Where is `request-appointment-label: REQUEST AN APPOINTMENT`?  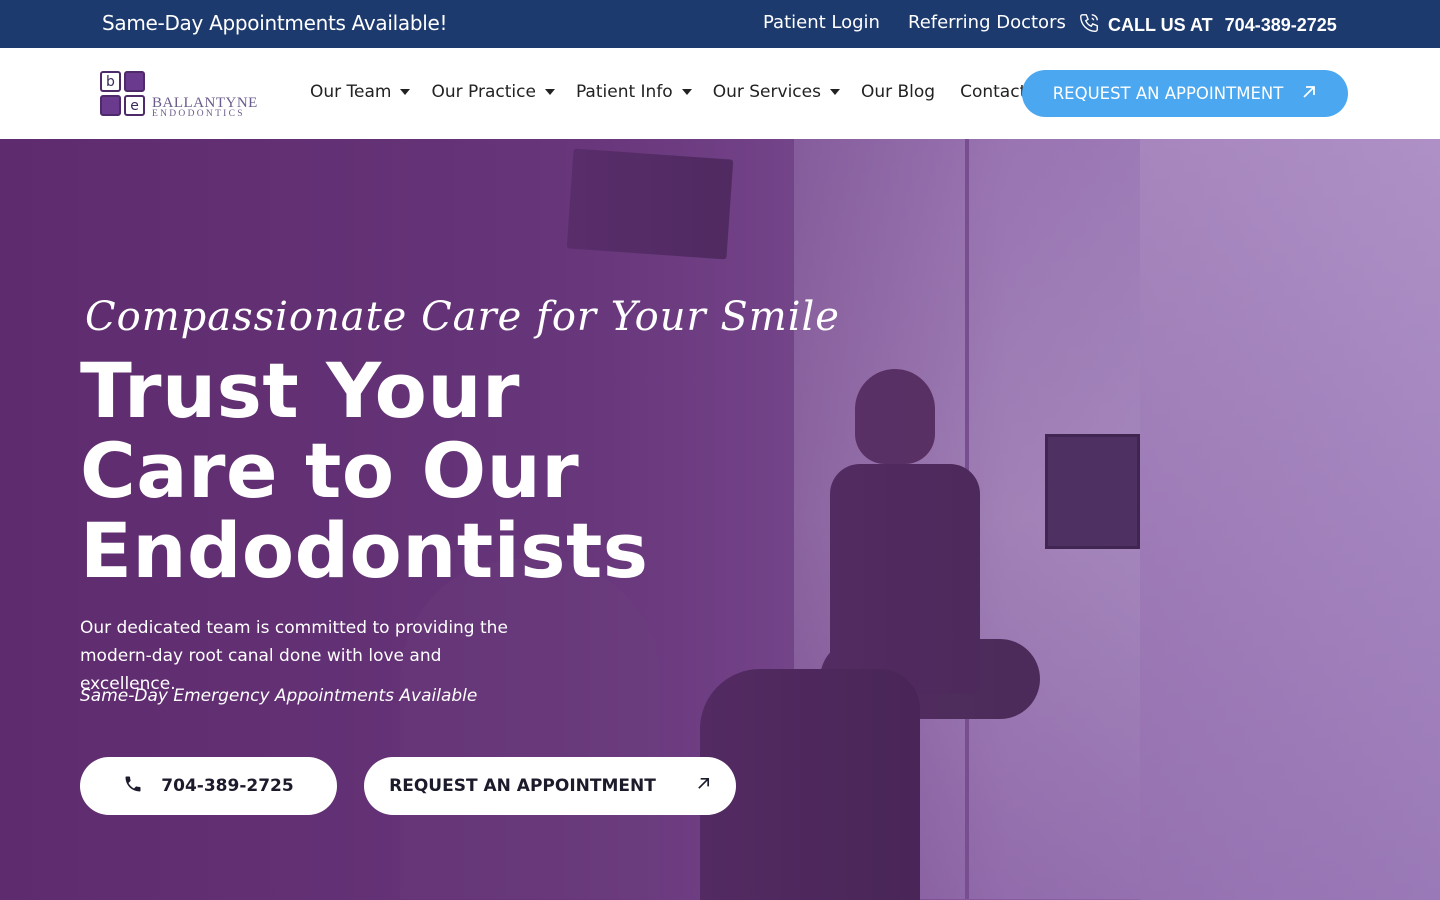 request-appointment-label: REQUEST AN APPOINTMENT is located at coordinates (1168, 93).